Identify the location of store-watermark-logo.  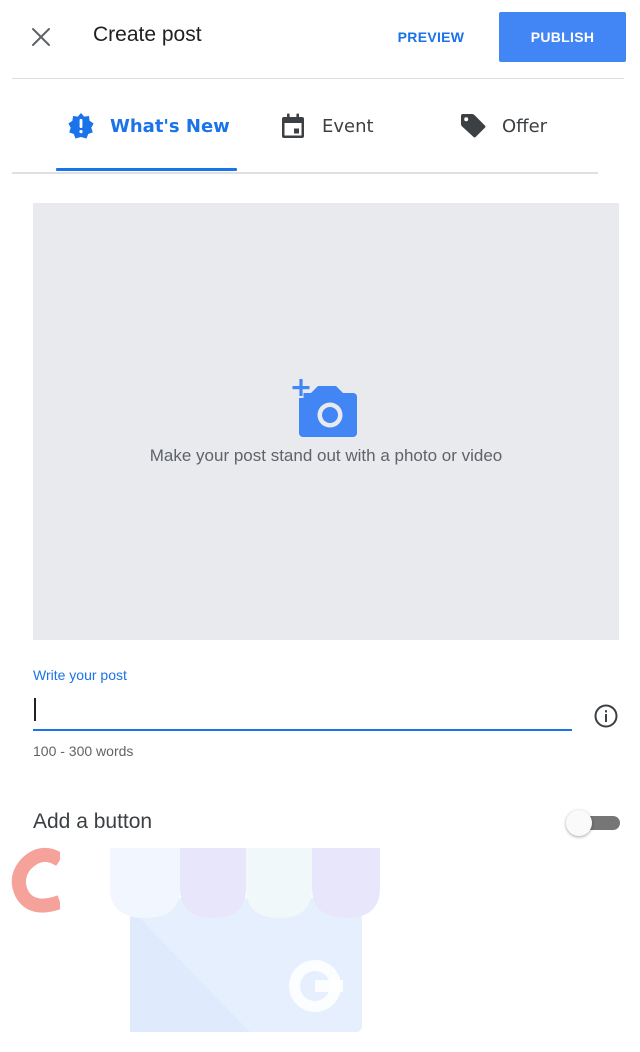
(245, 940).